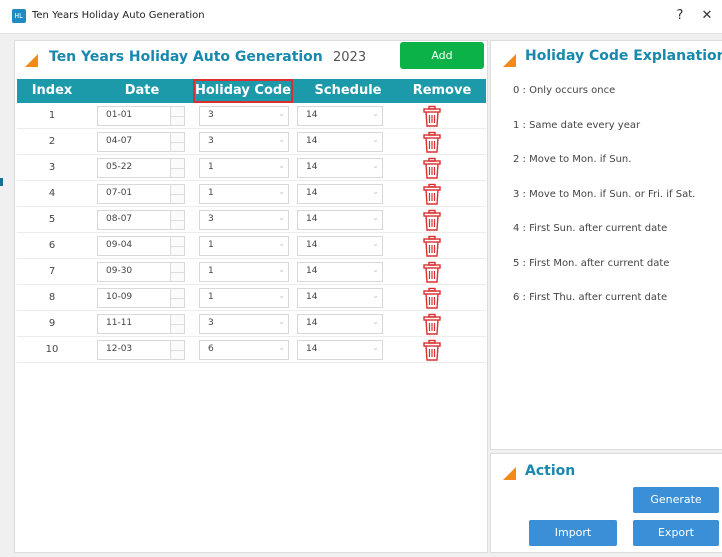 This screenshot has height=557, width=722. I want to click on app-icon: HL, so click(19, 16).